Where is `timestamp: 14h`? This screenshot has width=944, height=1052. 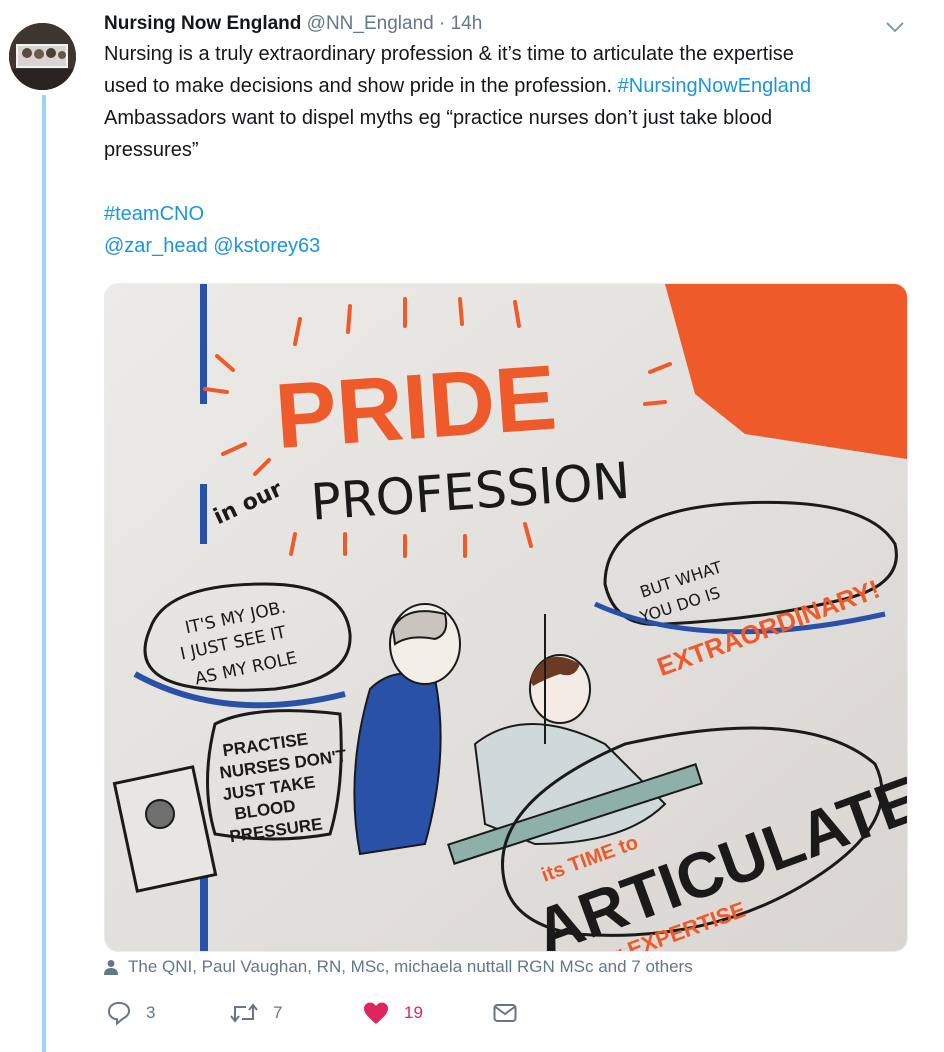
timestamp: 14h is located at coordinates (467, 23).